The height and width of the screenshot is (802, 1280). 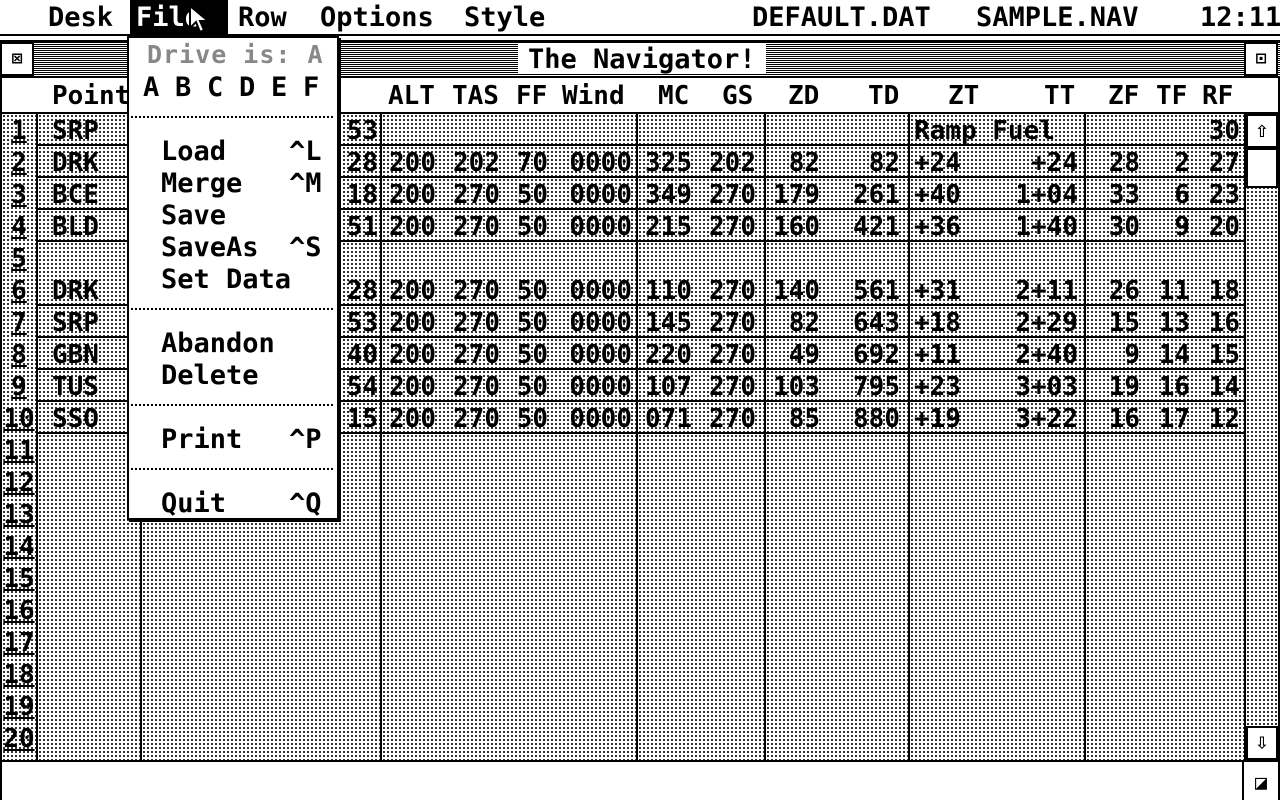 What do you see at coordinates (411, 258) in the screenshot?
I see `cell-alt` at bounding box center [411, 258].